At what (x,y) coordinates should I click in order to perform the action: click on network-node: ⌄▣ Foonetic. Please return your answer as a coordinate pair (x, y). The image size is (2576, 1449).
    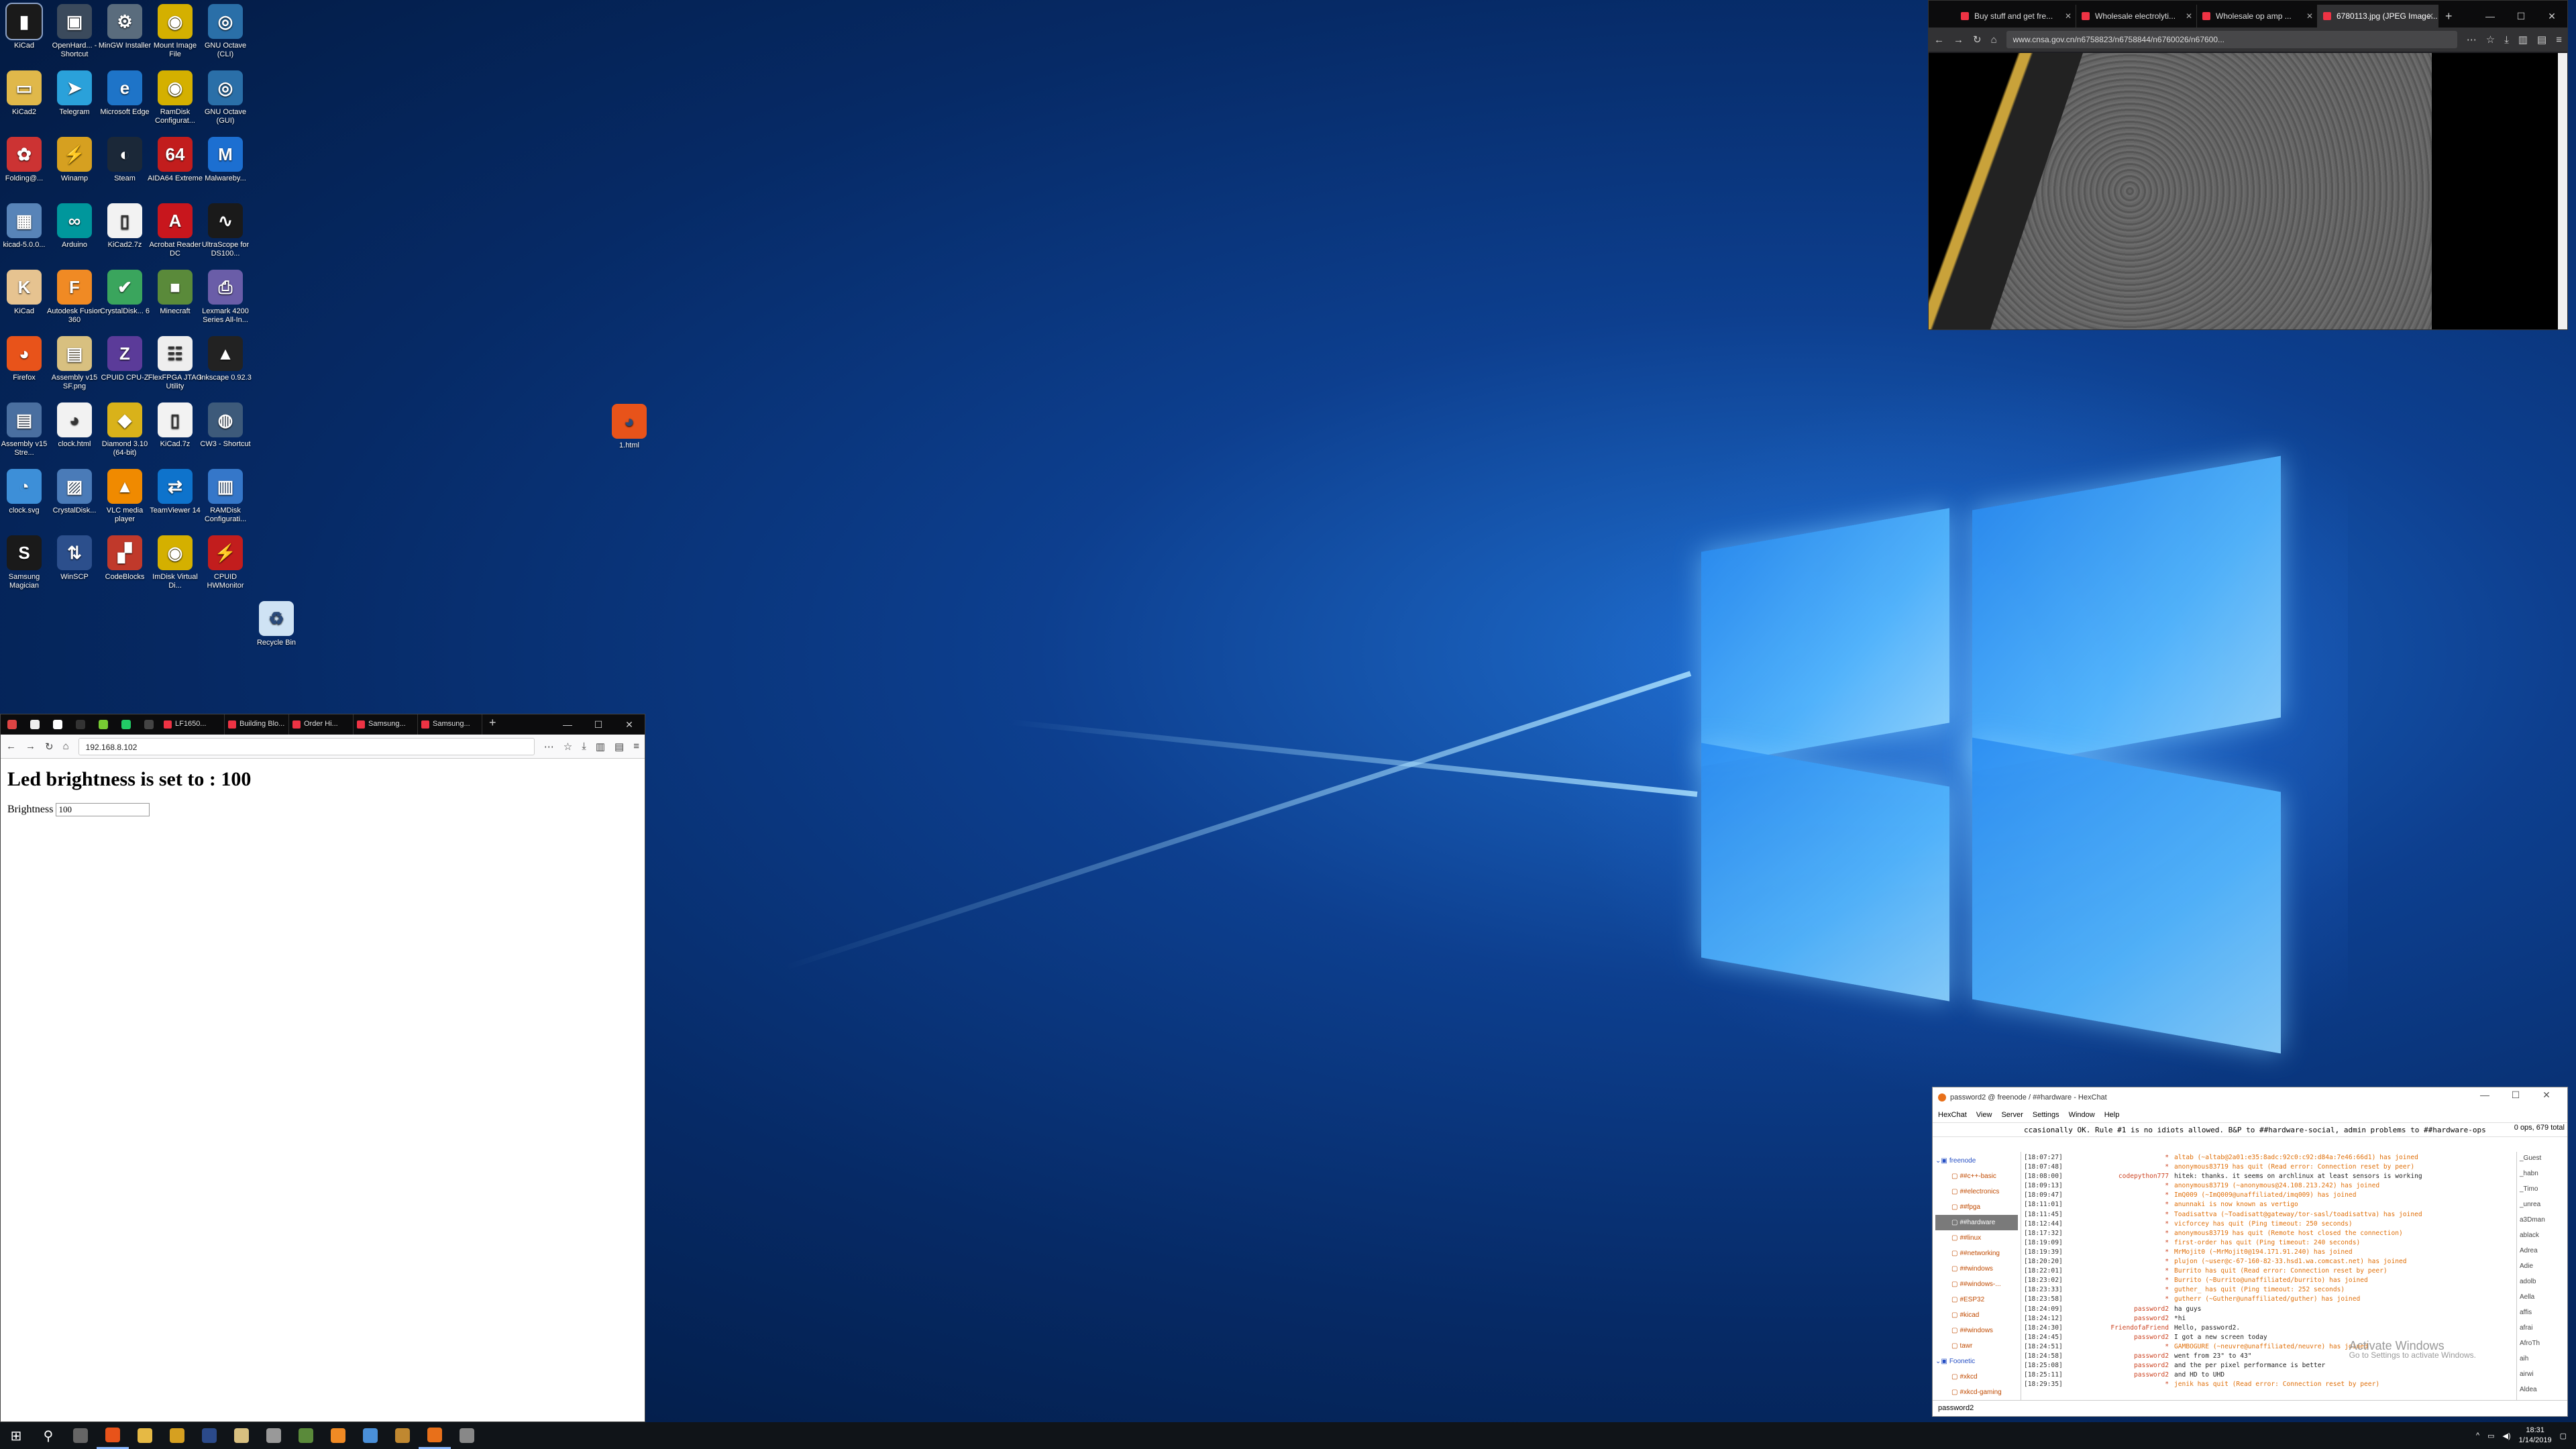
    Looking at the image, I should click on (1976, 1361).